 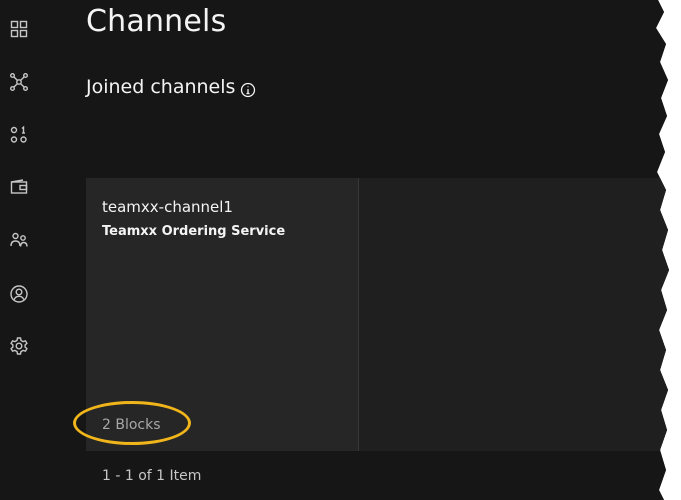 What do you see at coordinates (161, 87) in the screenshot?
I see `section-title: Joined channels` at bounding box center [161, 87].